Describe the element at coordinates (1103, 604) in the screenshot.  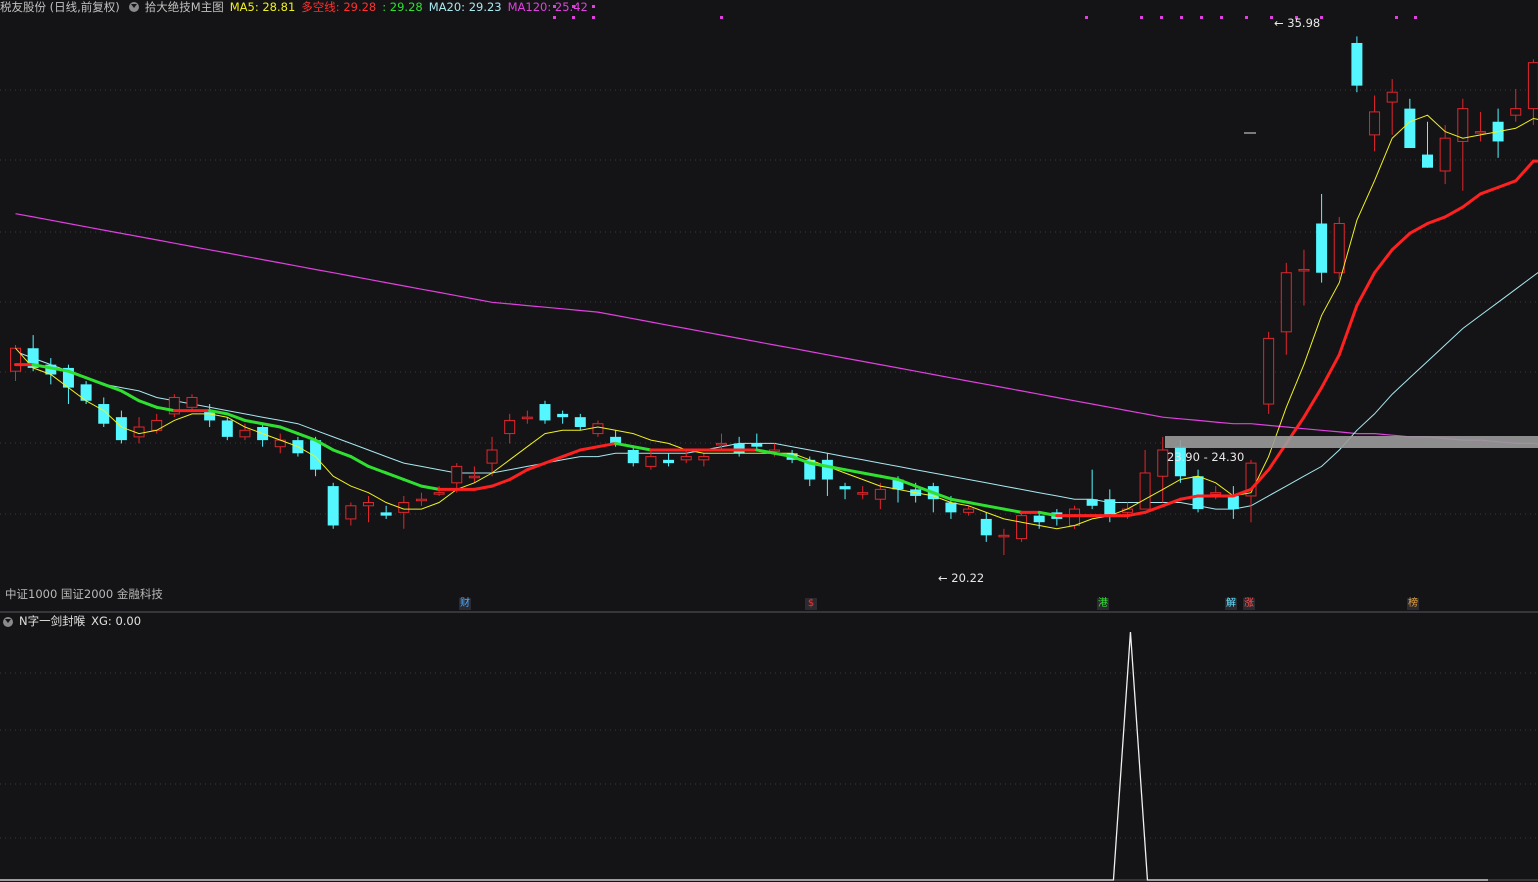
I see `event-marker-hk: 港` at that location.